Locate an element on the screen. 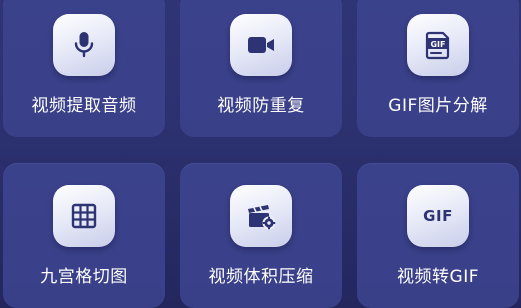 Image resolution: width=521 pixels, height=308 pixels. gif-file-icon: GIF is located at coordinates (437, 45).